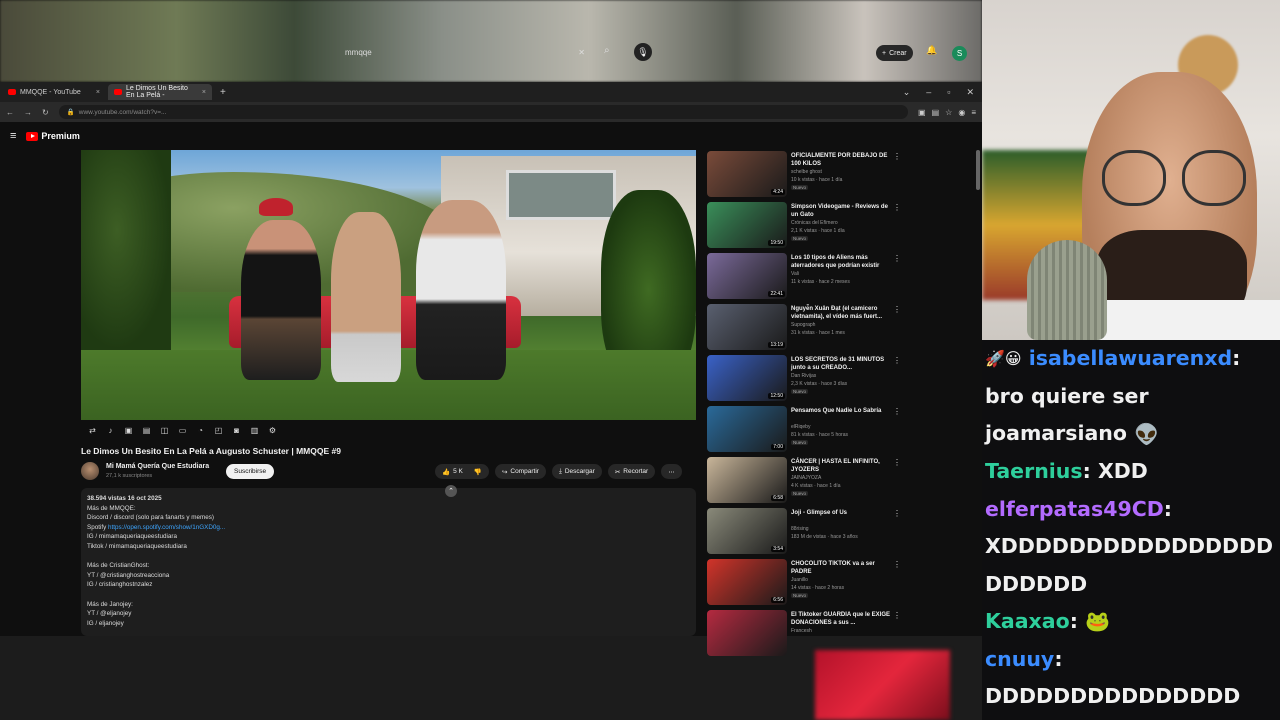 The height and width of the screenshot is (720, 1280). Describe the element at coordinates (894, 53) in the screenshot. I see `create-button: + Crear` at that location.